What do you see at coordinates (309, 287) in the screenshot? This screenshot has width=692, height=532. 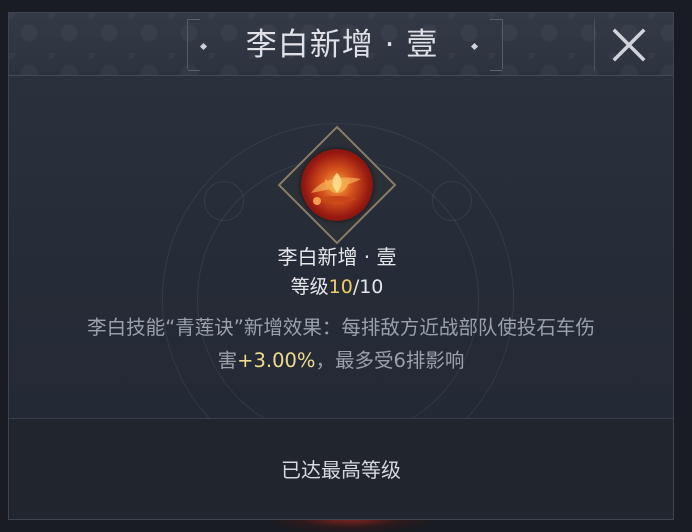 I see `level-label: 等级` at bounding box center [309, 287].